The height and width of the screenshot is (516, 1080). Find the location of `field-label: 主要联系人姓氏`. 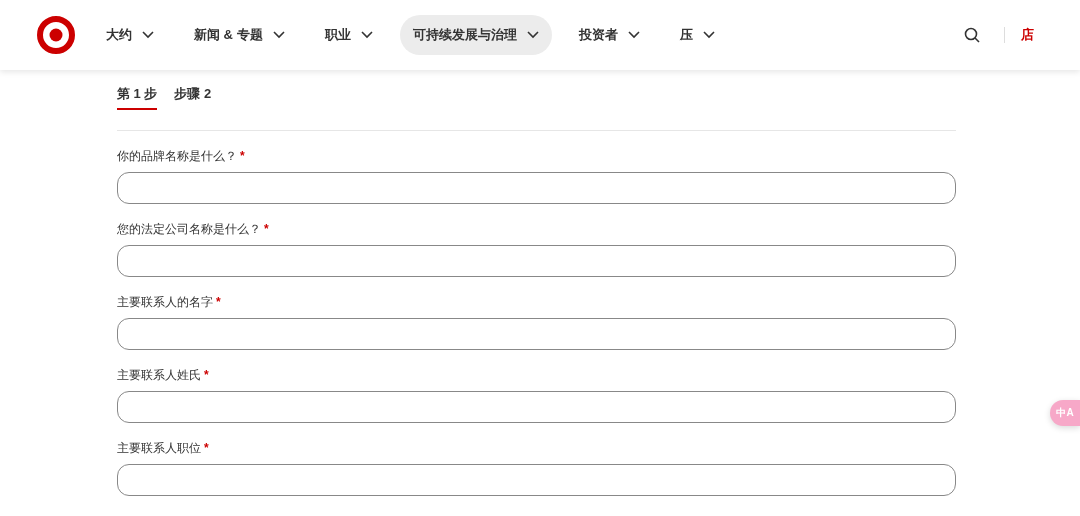

field-label: 主要联系人姓氏 is located at coordinates (159, 374).